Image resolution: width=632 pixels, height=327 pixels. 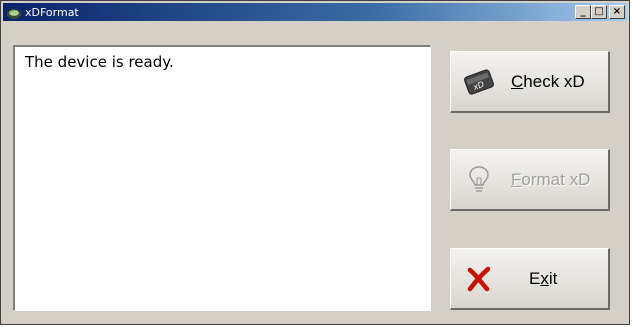 I want to click on red-x-icon, so click(x=479, y=279).